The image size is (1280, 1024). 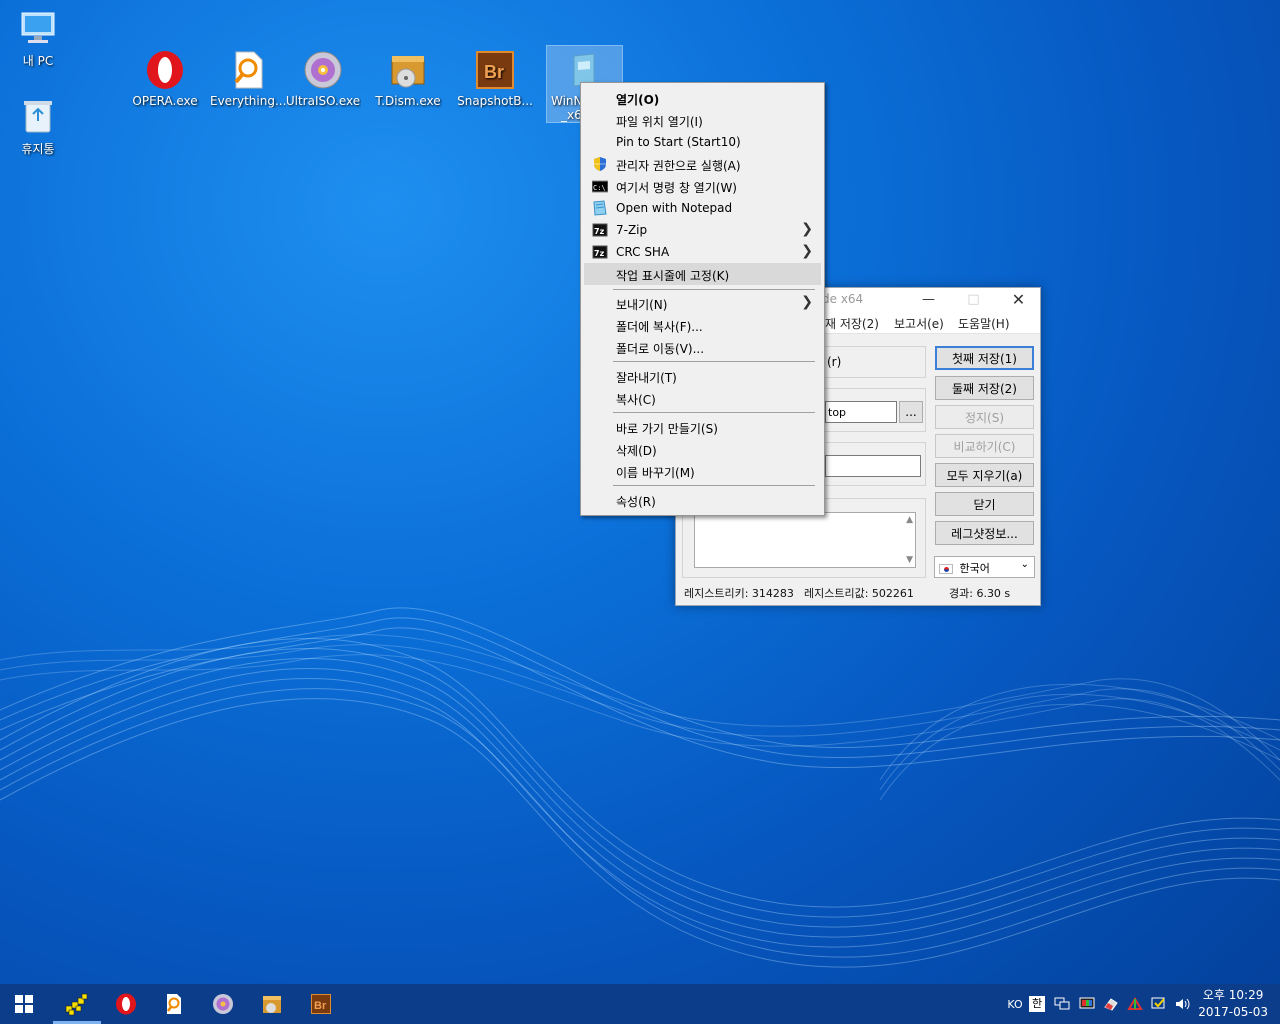 I want to click on menu-item-label: Pin to Start (Start10), so click(x=678, y=142).